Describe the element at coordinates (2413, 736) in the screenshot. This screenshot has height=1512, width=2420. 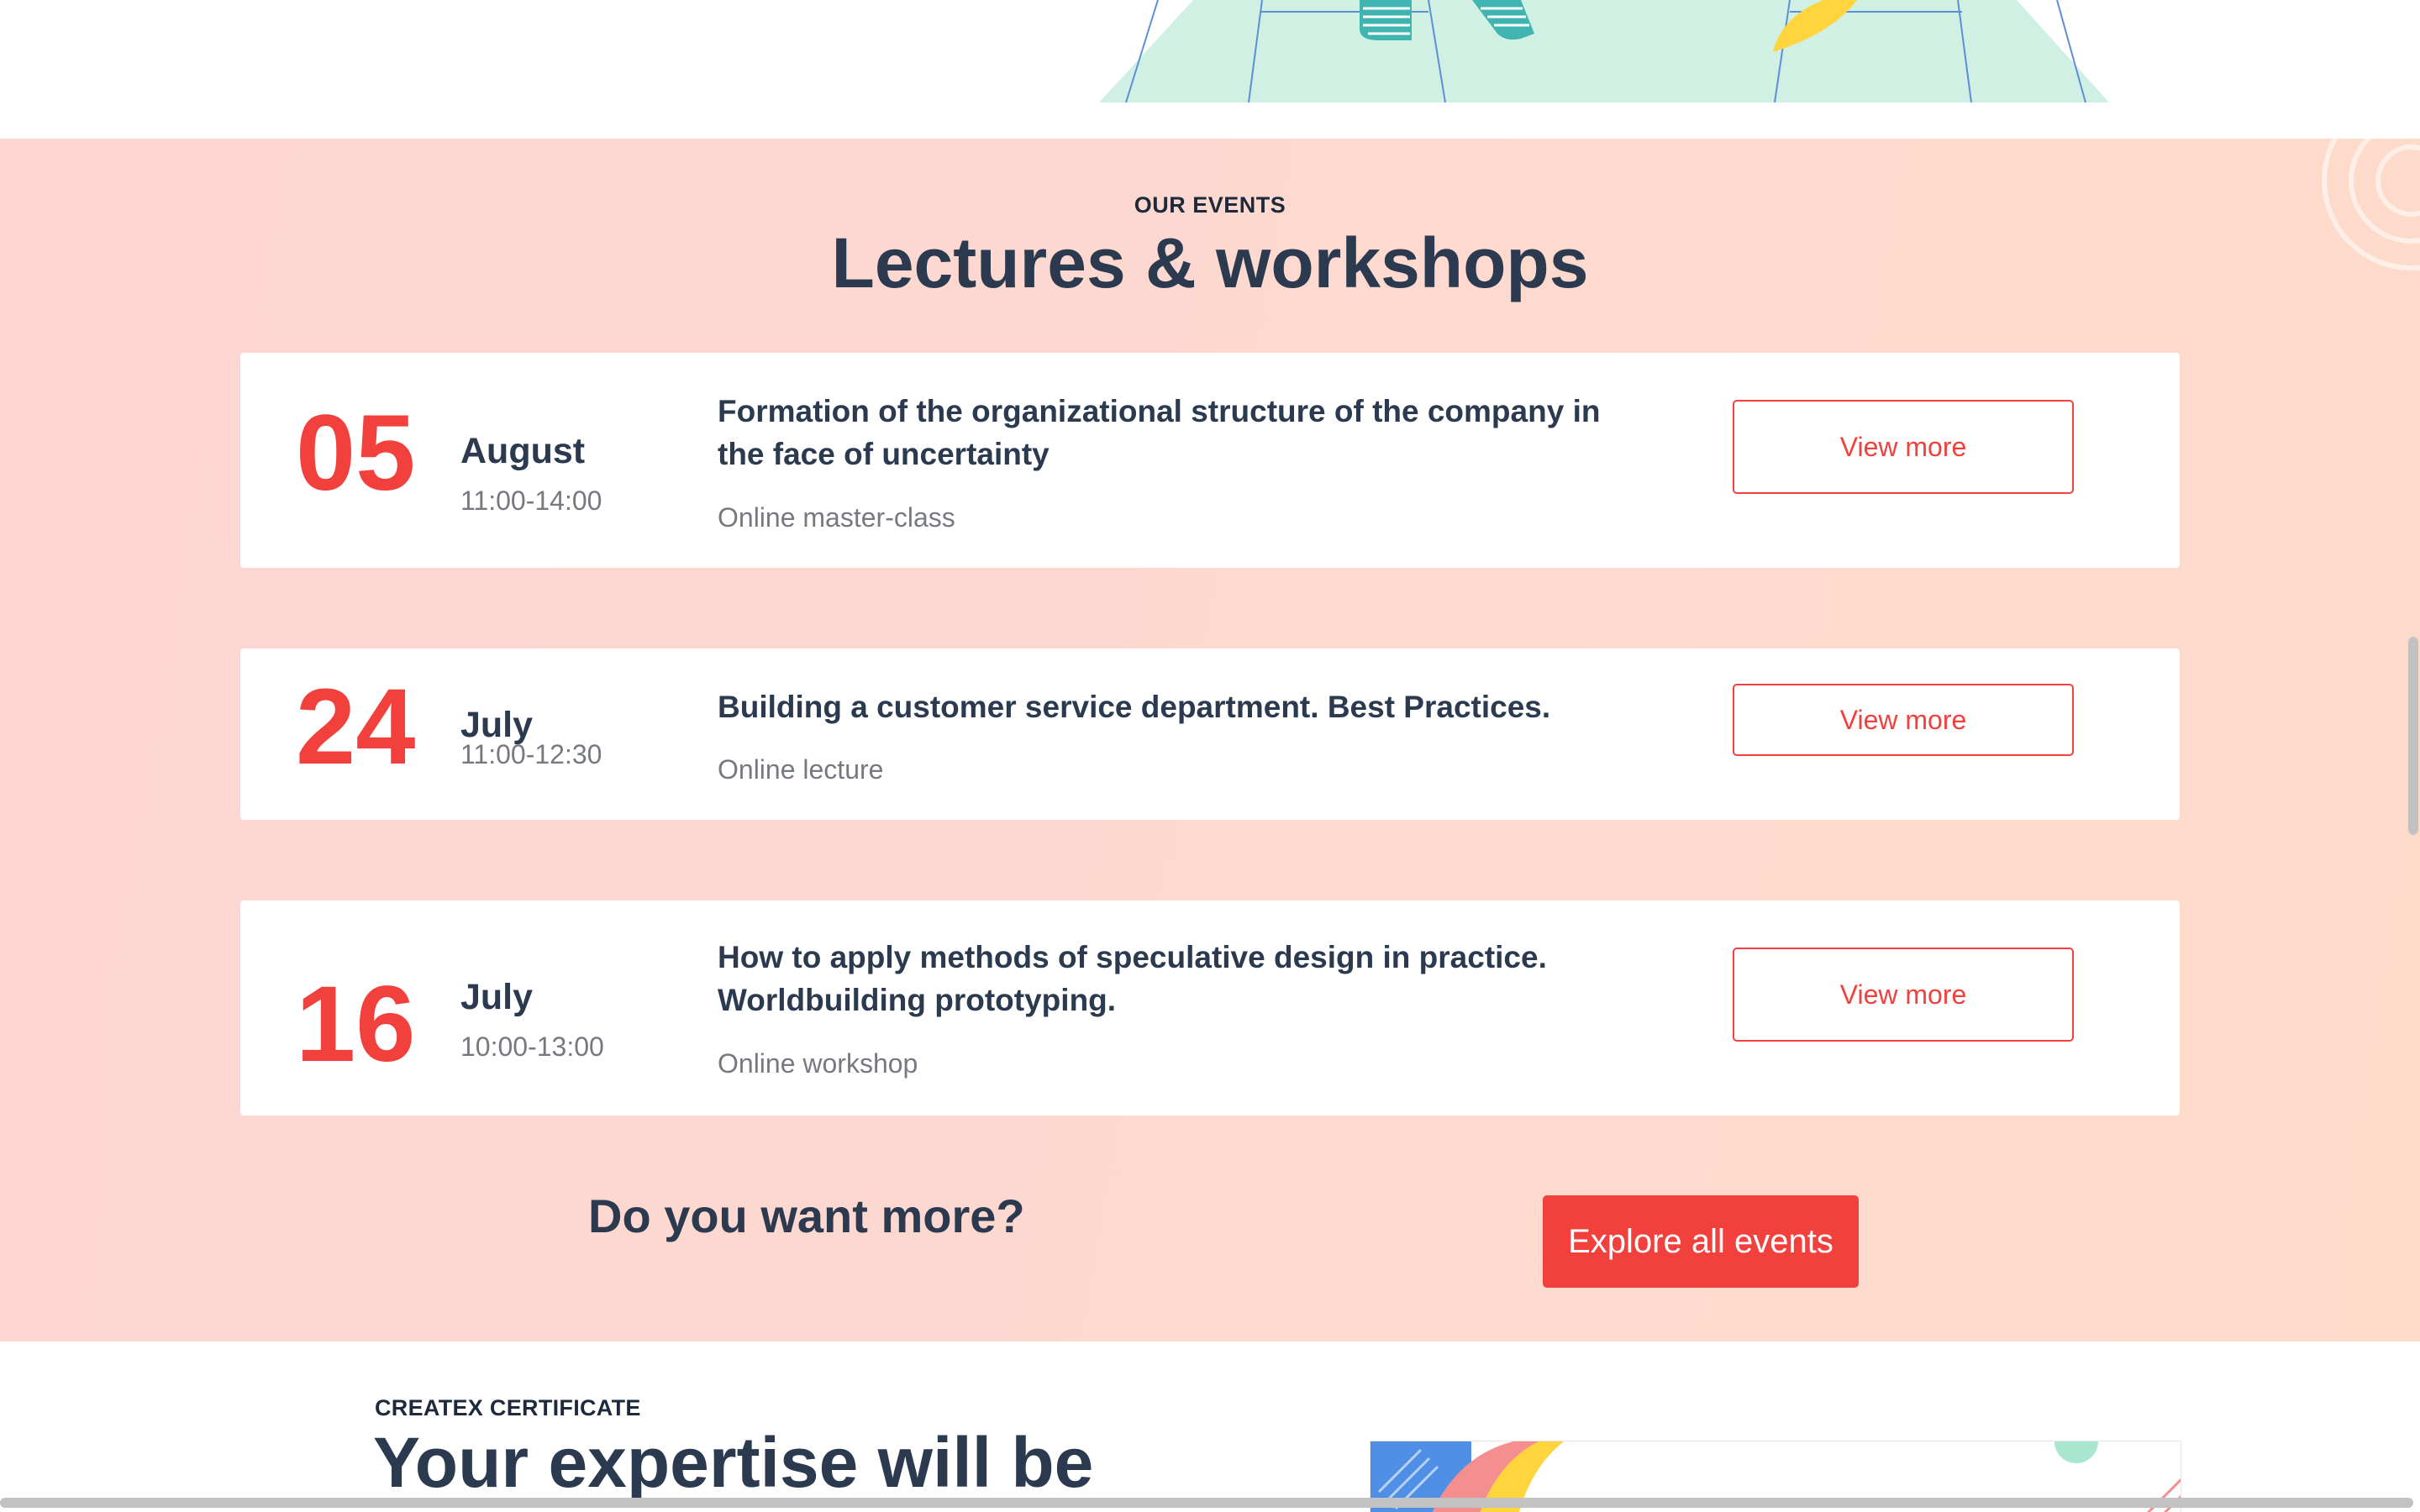
I see `vertical-scrollbar-thumb` at that location.